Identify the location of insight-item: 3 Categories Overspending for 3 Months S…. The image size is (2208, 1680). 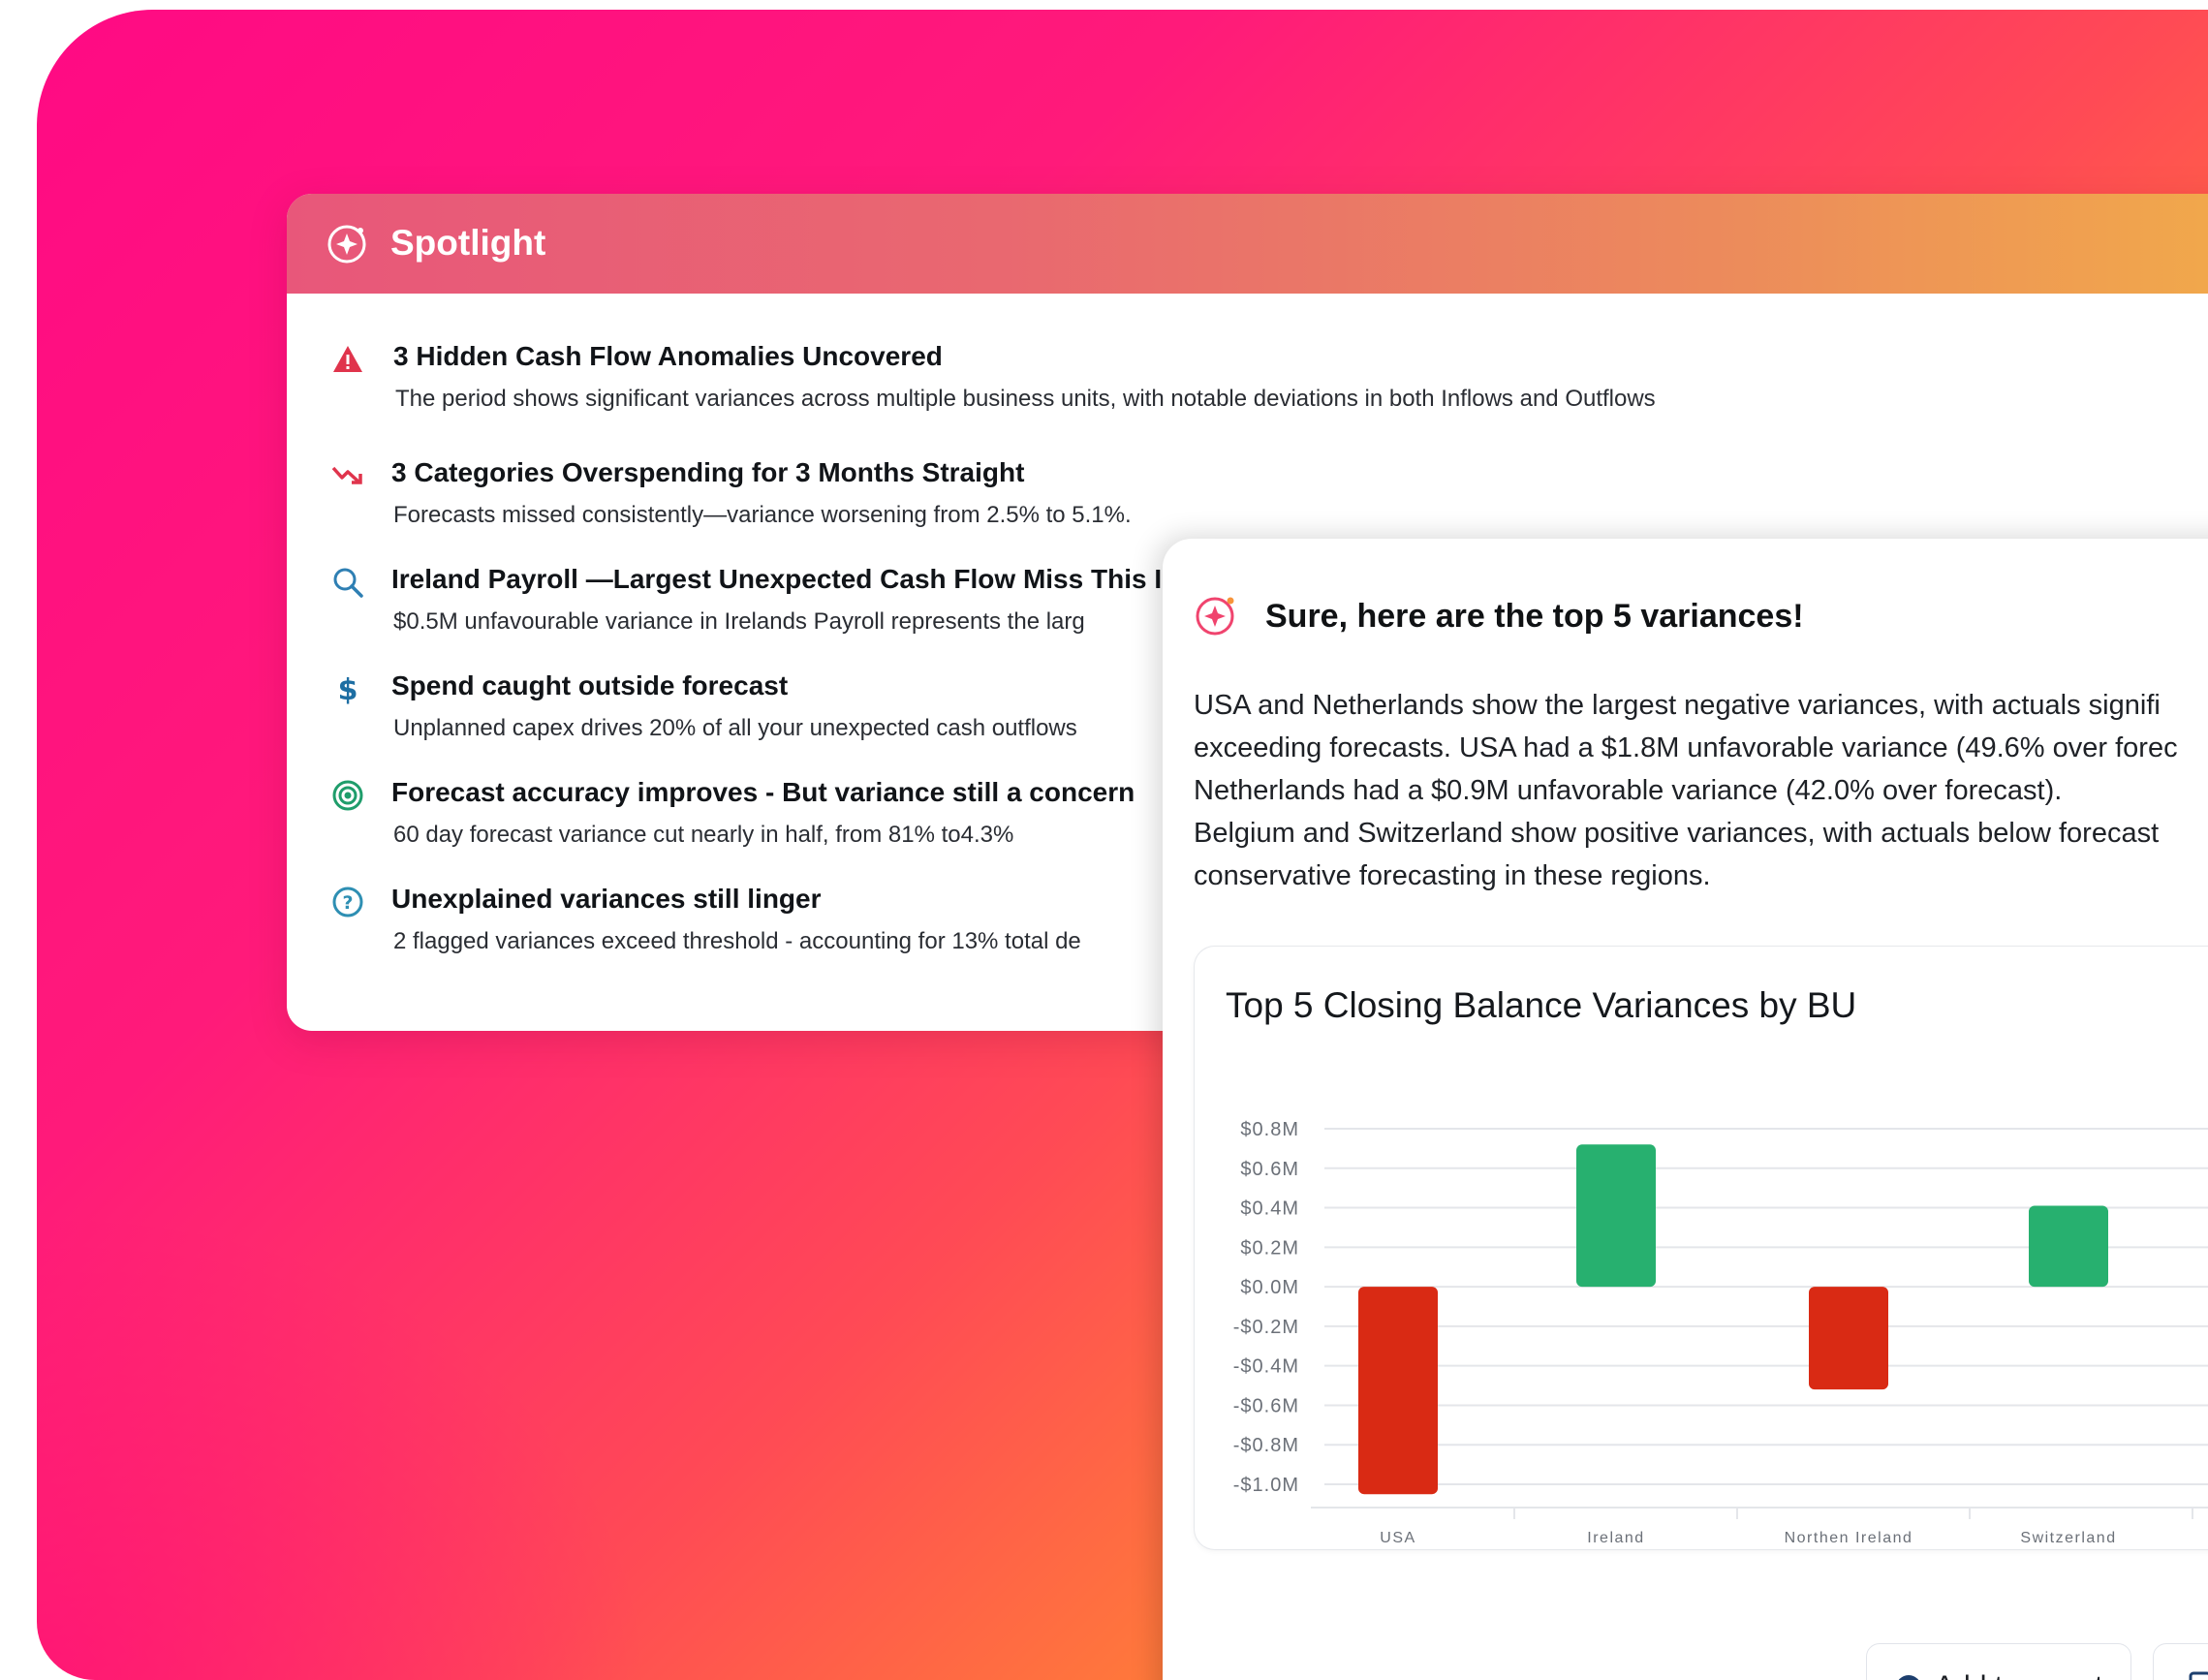
(1247, 502).